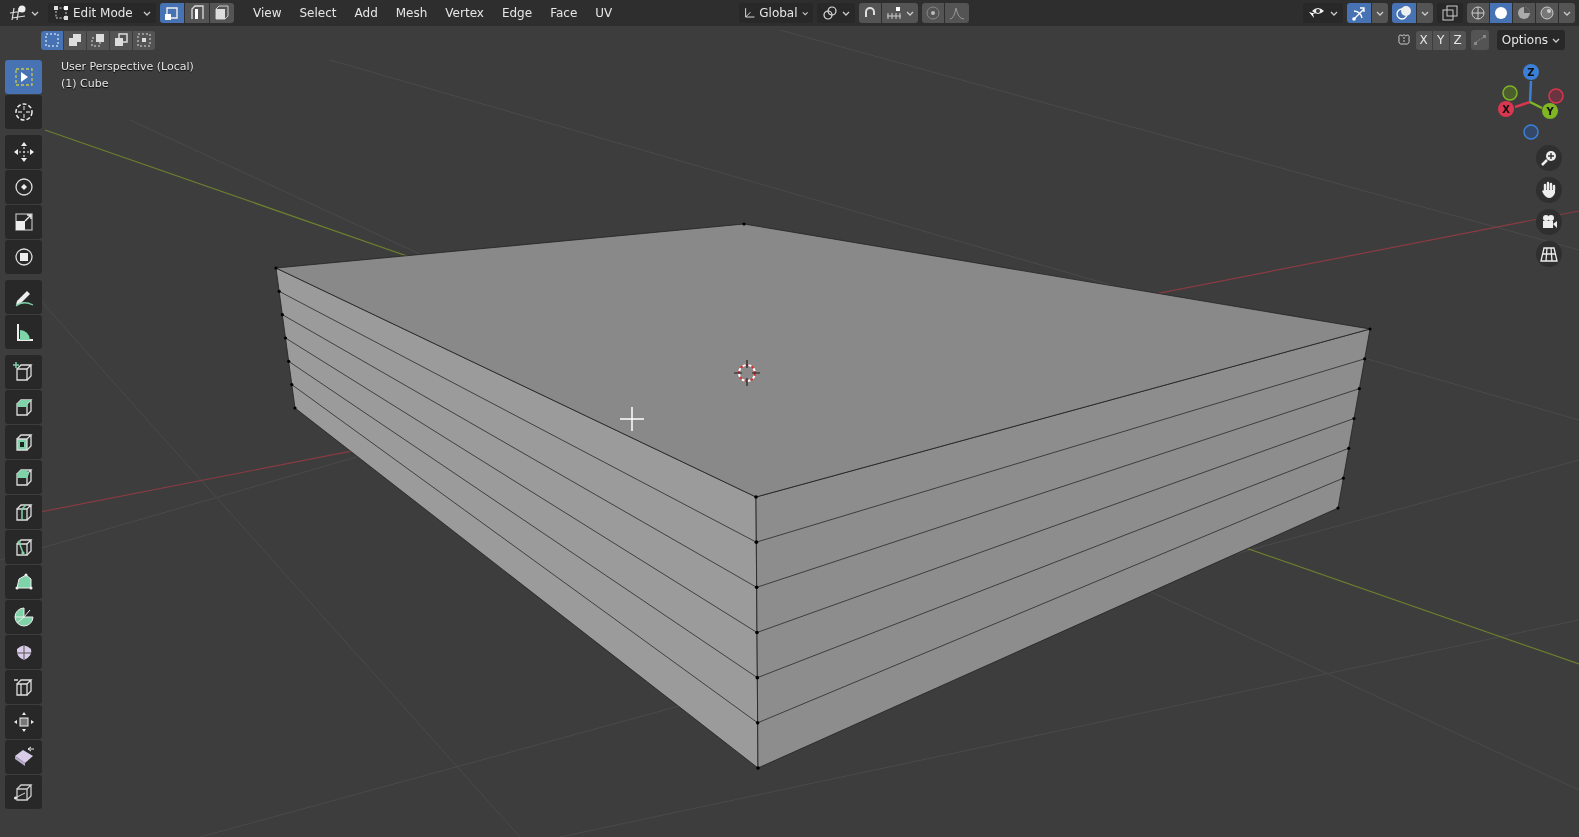 This screenshot has height=837, width=1579. I want to click on grid-plane-icon, so click(1549, 254).